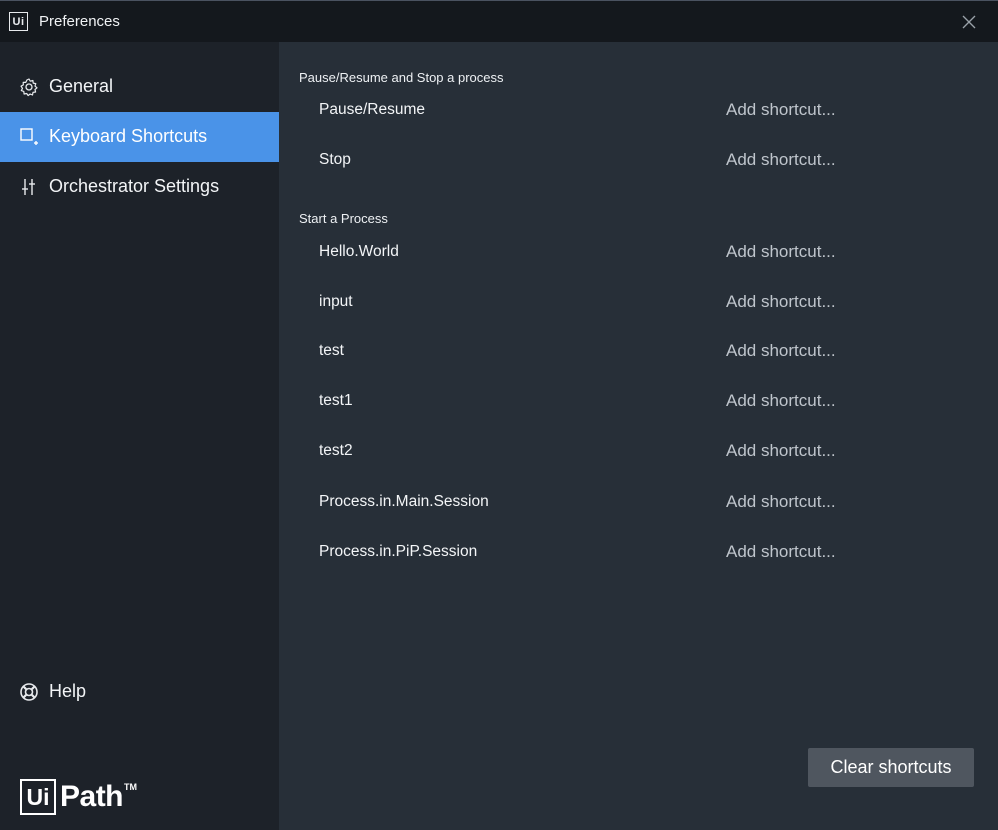 This screenshot has height=830, width=998. What do you see at coordinates (335, 159) in the screenshot?
I see `shortcut-action-name: Stop` at bounding box center [335, 159].